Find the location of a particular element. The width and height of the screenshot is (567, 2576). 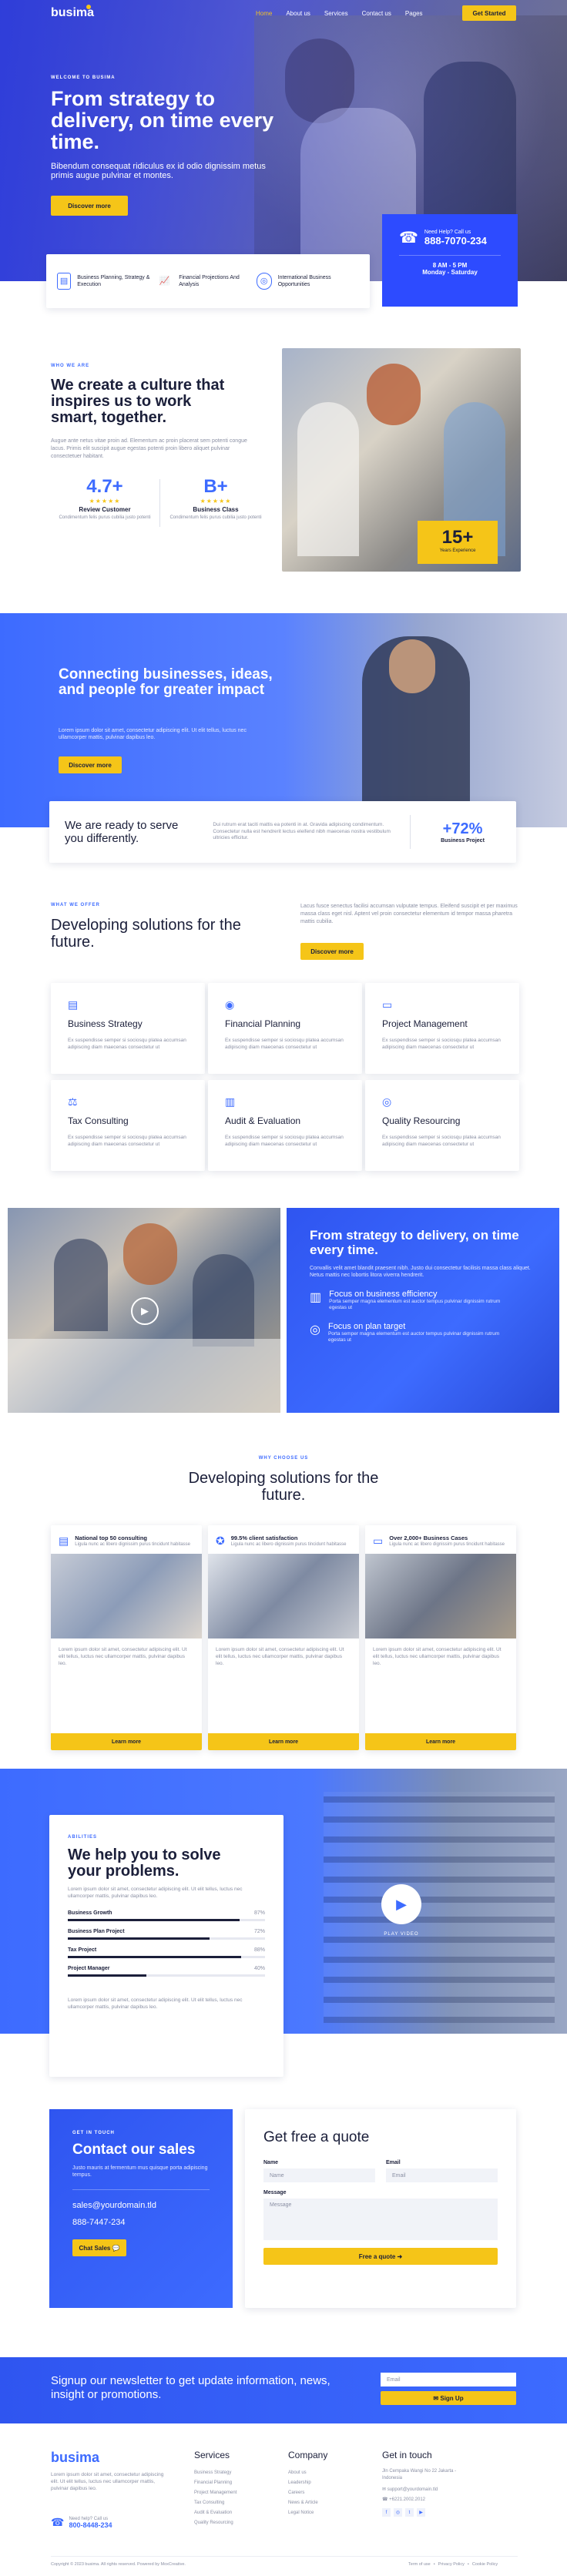

get-started-button: Get Started is located at coordinates (489, 13).